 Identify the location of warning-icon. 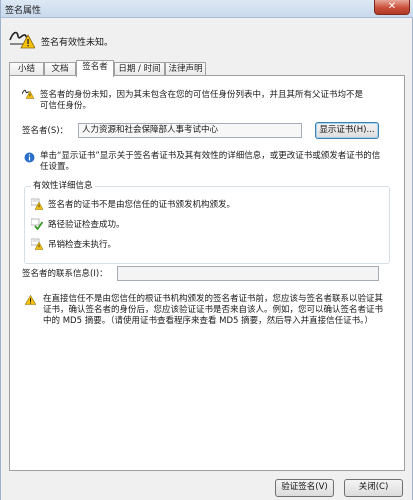
(30, 300).